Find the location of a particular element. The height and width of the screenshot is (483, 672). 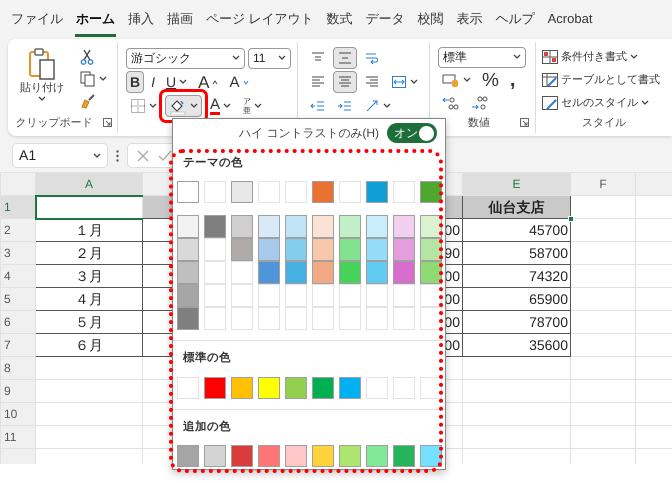

ribbon-tab: 数式 is located at coordinates (340, 22).